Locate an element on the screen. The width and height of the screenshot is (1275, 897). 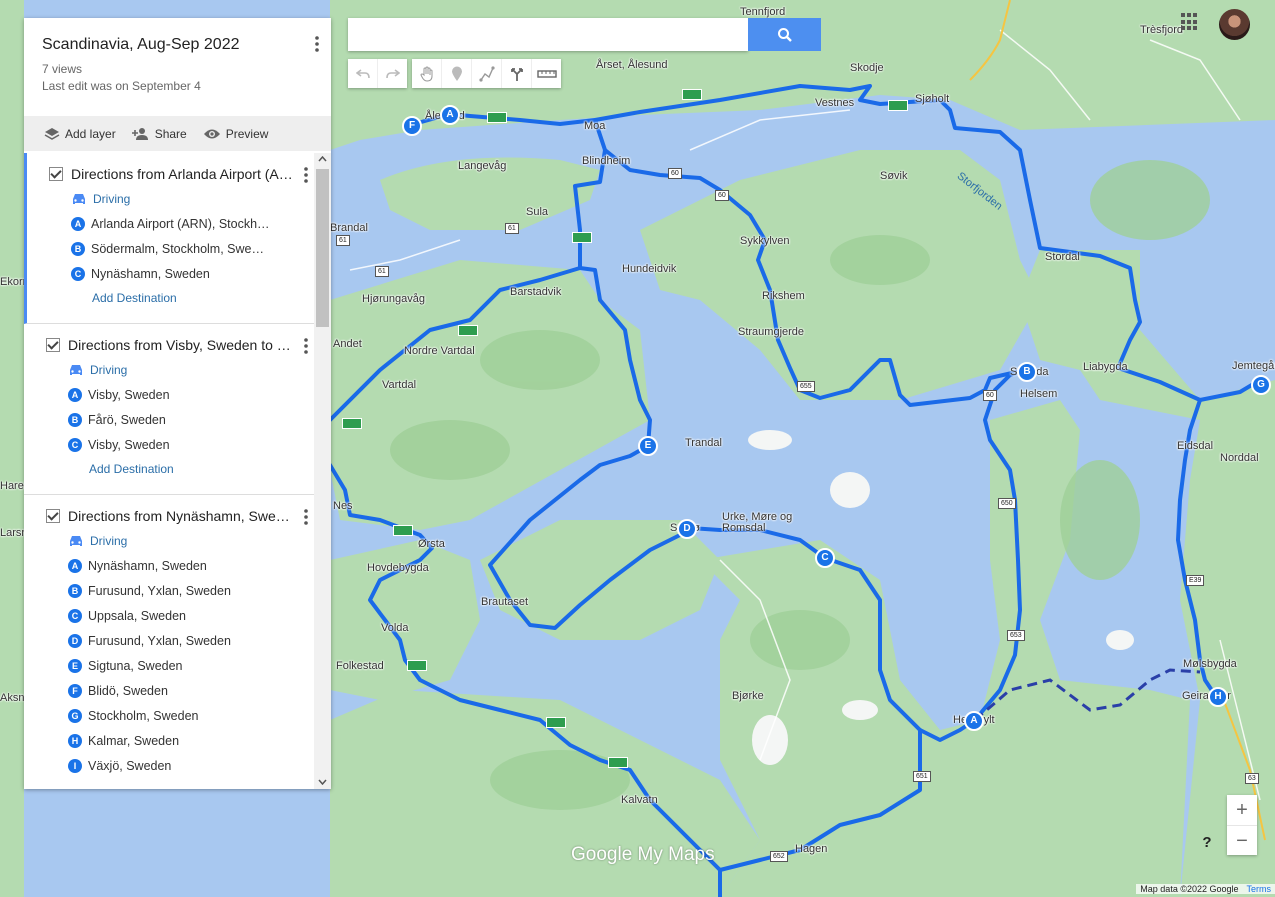
route-marker: G is located at coordinates (1261, 385).